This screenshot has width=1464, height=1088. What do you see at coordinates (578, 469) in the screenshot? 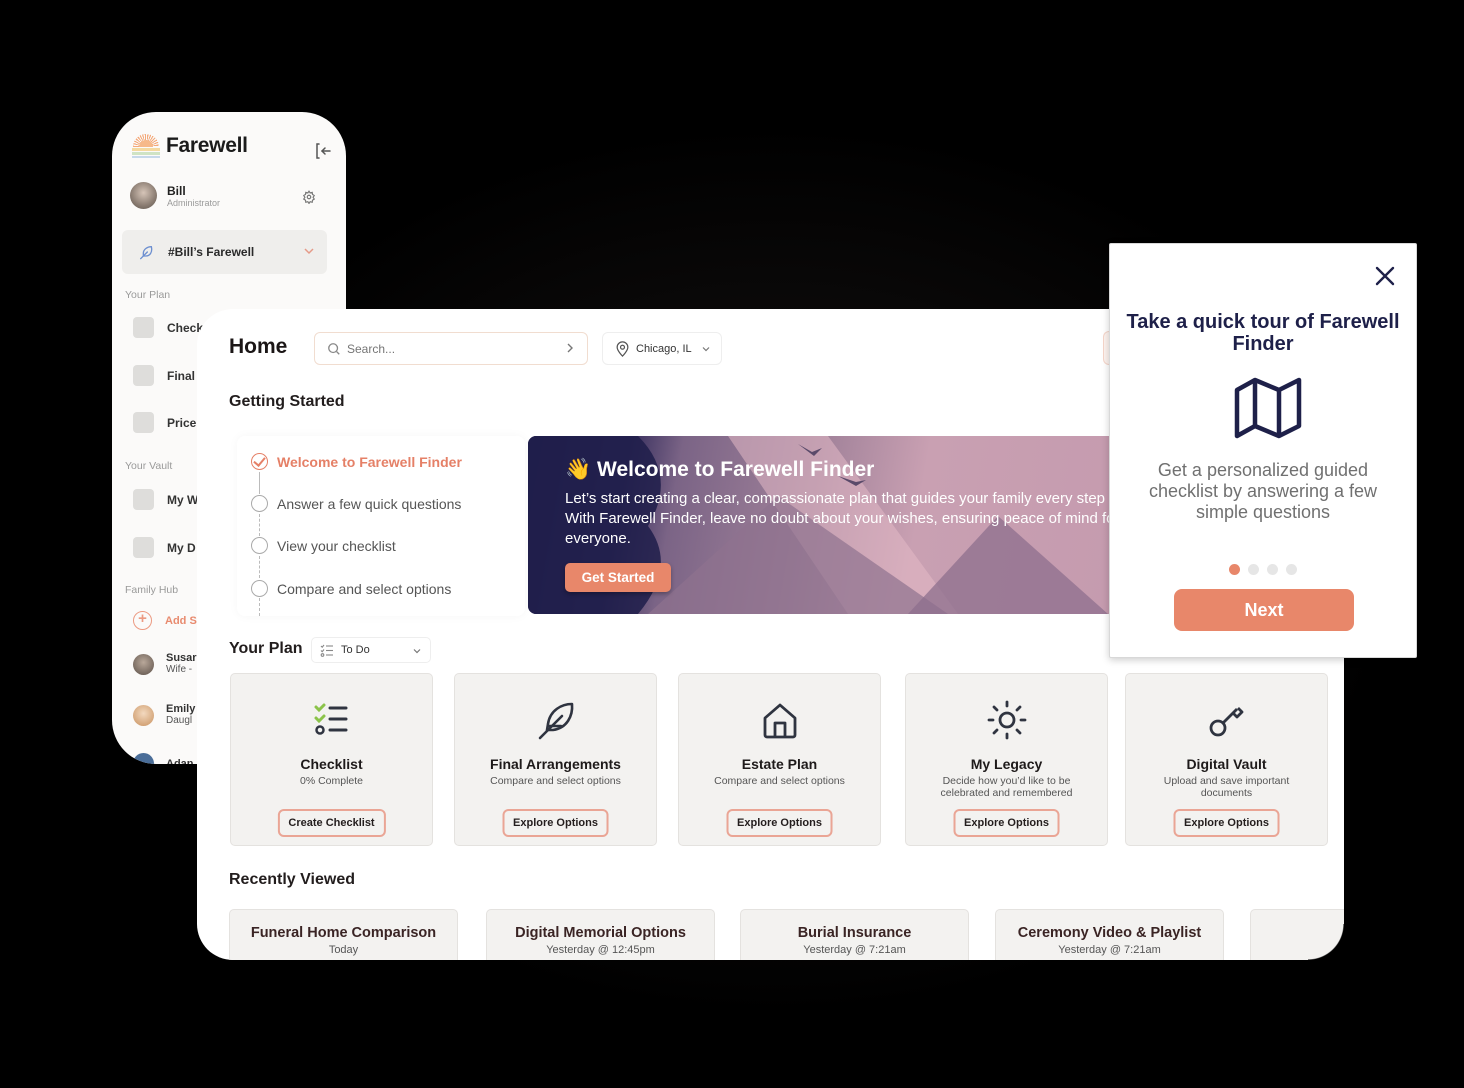
I see `waving-hand-icon: 👋` at bounding box center [578, 469].